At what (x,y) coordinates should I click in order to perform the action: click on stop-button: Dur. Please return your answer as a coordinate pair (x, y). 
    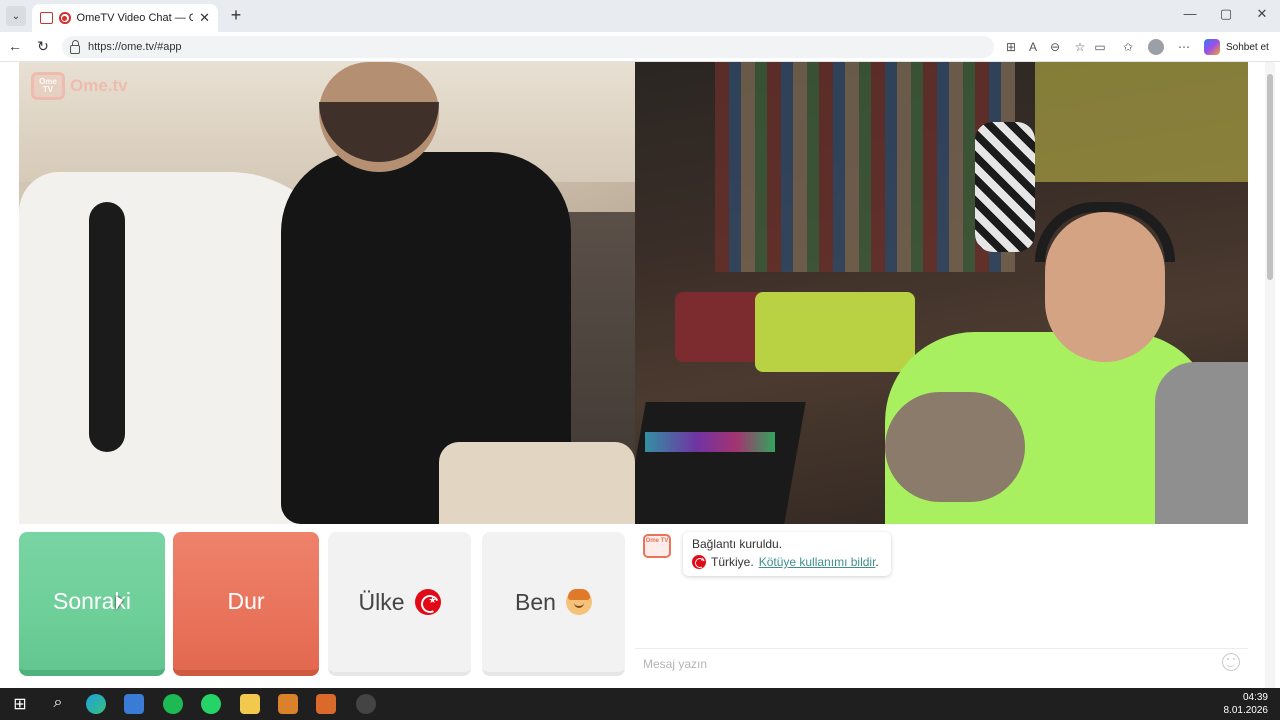
    Looking at the image, I should click on (246, 604).